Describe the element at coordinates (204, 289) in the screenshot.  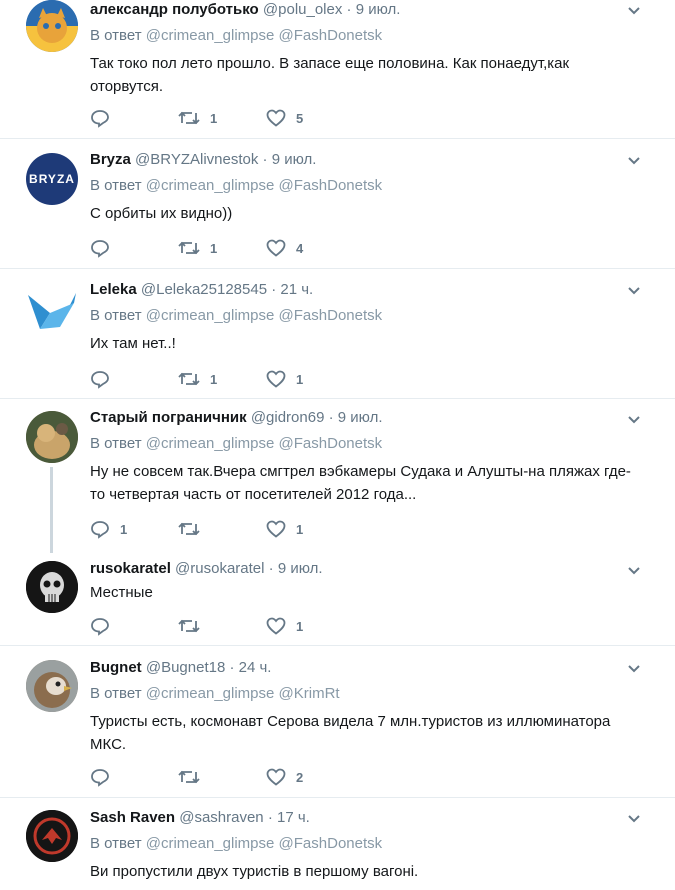
I see `username: @Leleka25128545` at that location.